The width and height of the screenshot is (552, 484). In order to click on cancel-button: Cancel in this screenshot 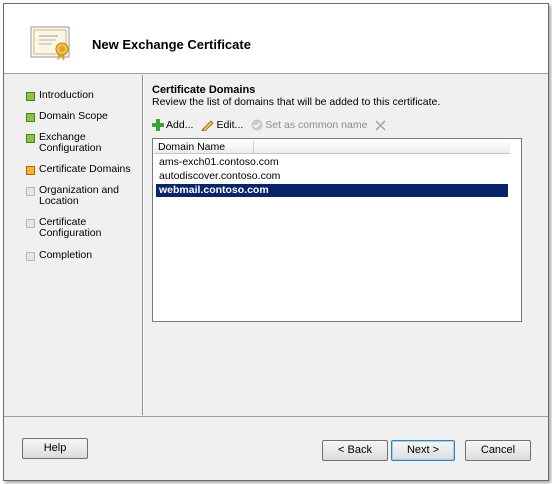, I will do `click(498, 450)`.